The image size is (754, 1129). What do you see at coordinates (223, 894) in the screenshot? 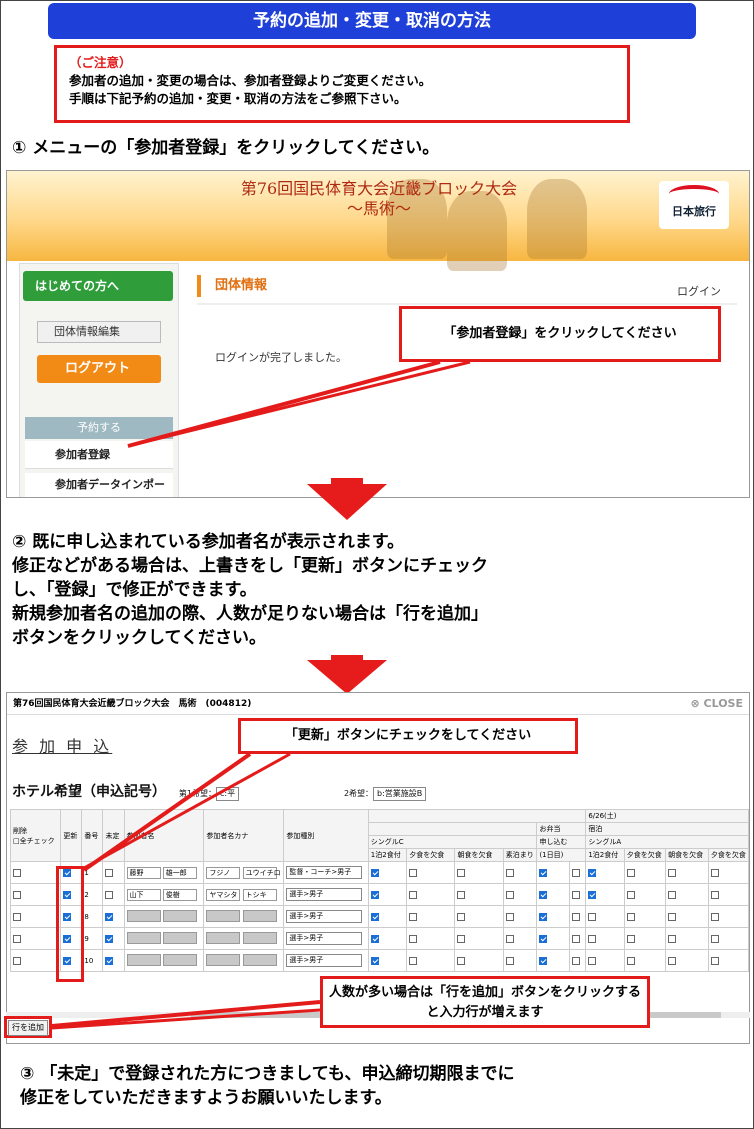
I see `last-kana-input: ヤマシタ` at bounding box center [223, 894].